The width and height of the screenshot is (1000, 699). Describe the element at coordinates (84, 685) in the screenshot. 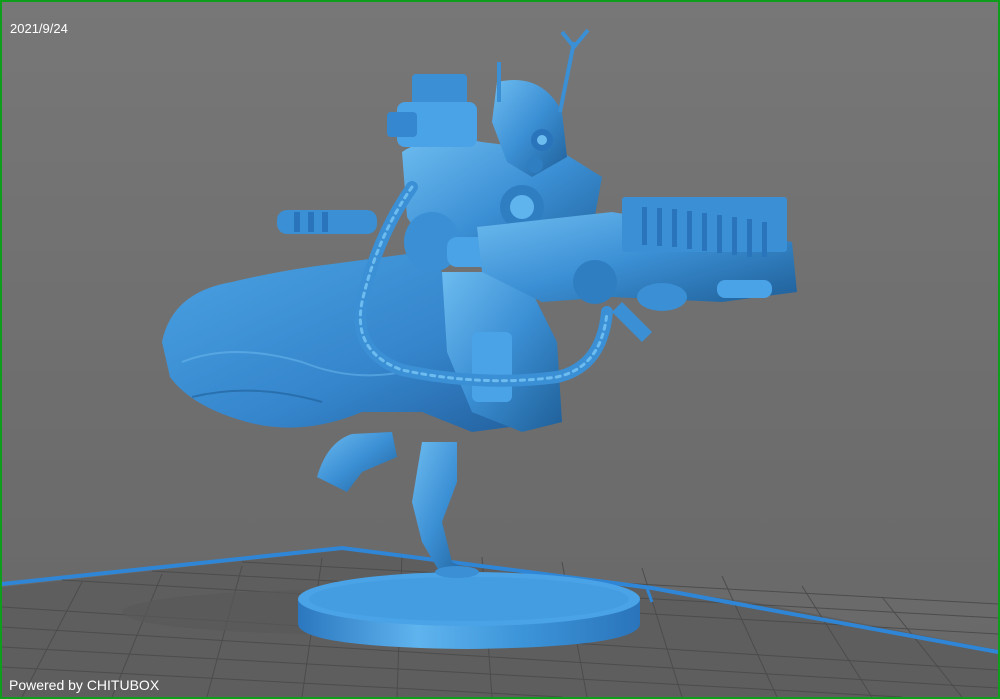

I see `powered-by-label: Powered by CHITUBOX` at that location.